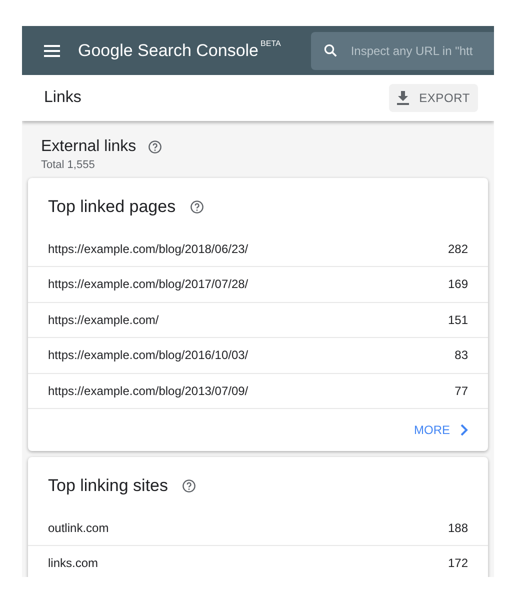 This screenshot has width=516, height=600. Describe the element at coordinates (458, 528) in the screenshot. I see `row-value: 188` at that location.